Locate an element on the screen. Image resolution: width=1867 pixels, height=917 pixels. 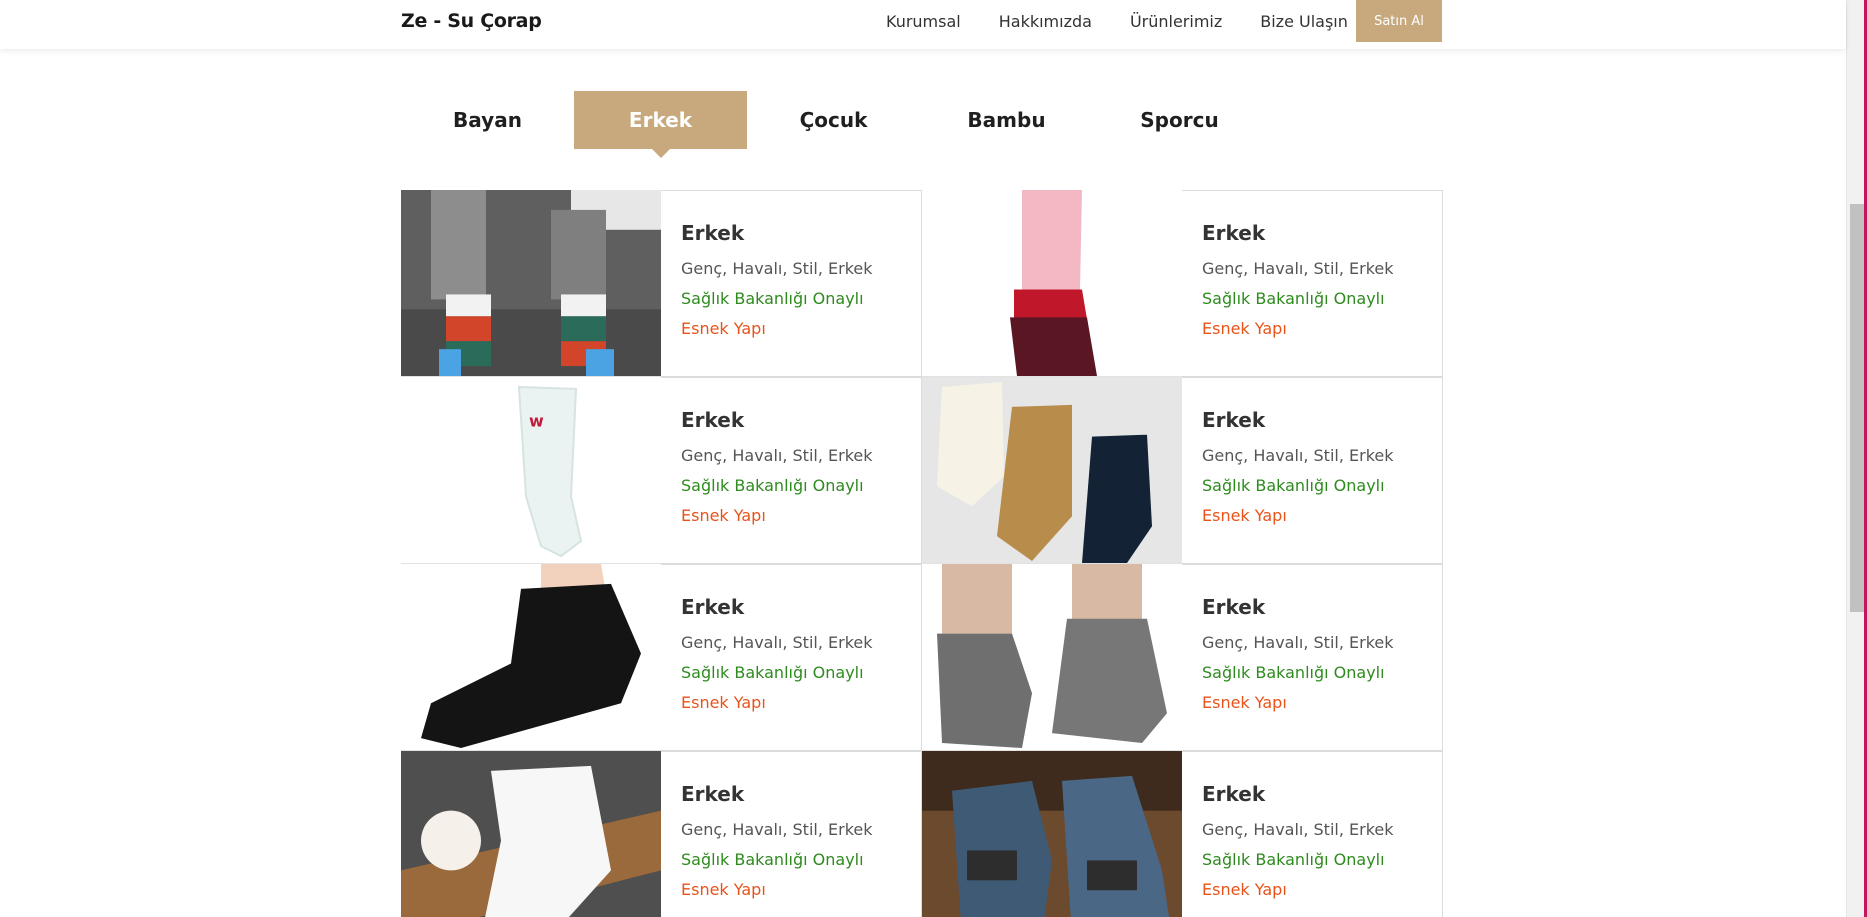
product-image-white-ankle-sock is located at coordinates (531, 834).